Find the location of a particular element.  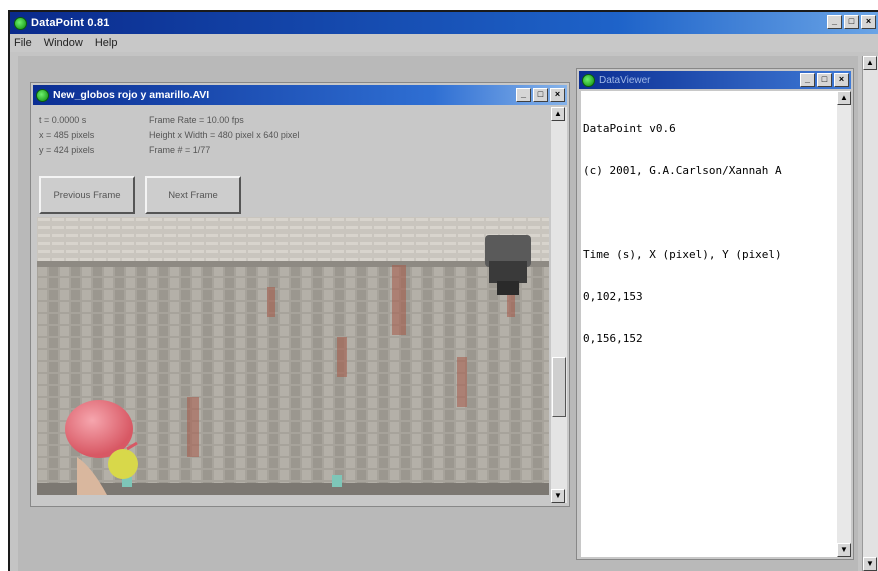

scroll-up-arrow-icon: ▲ is located at coordinates (870, 63).